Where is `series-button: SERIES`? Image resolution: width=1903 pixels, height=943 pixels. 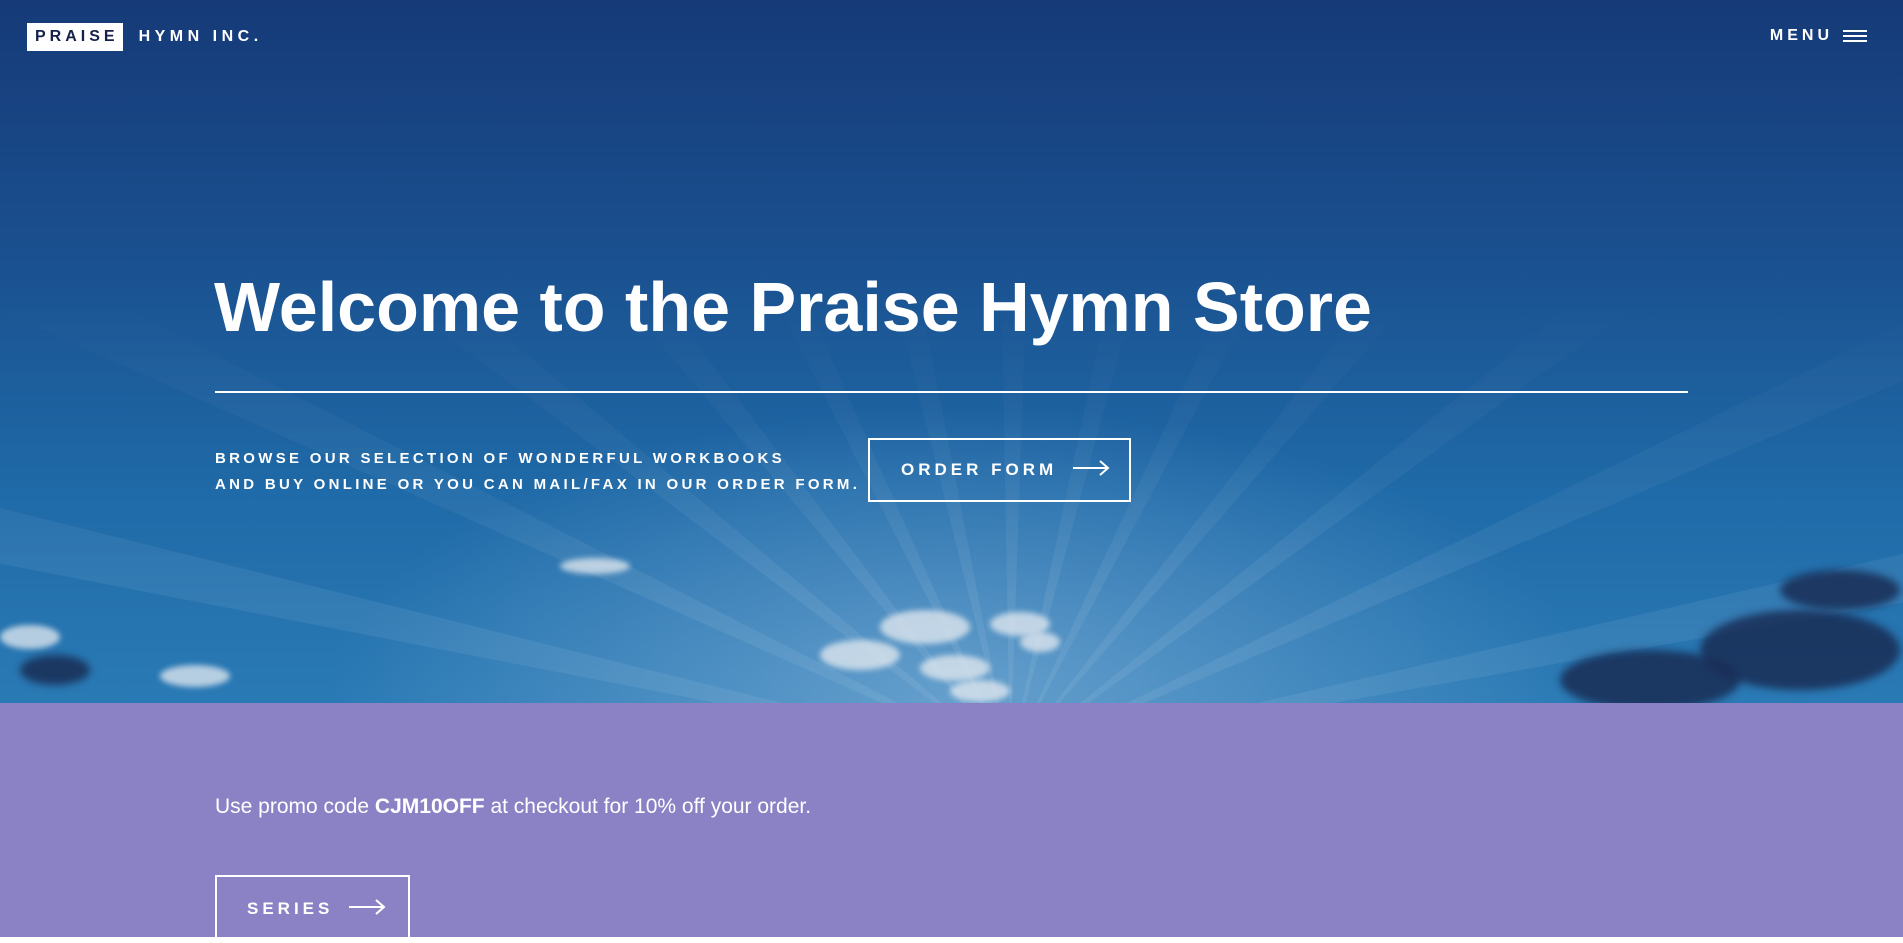
series-button: SERIES is located at coordinates (312, 909).